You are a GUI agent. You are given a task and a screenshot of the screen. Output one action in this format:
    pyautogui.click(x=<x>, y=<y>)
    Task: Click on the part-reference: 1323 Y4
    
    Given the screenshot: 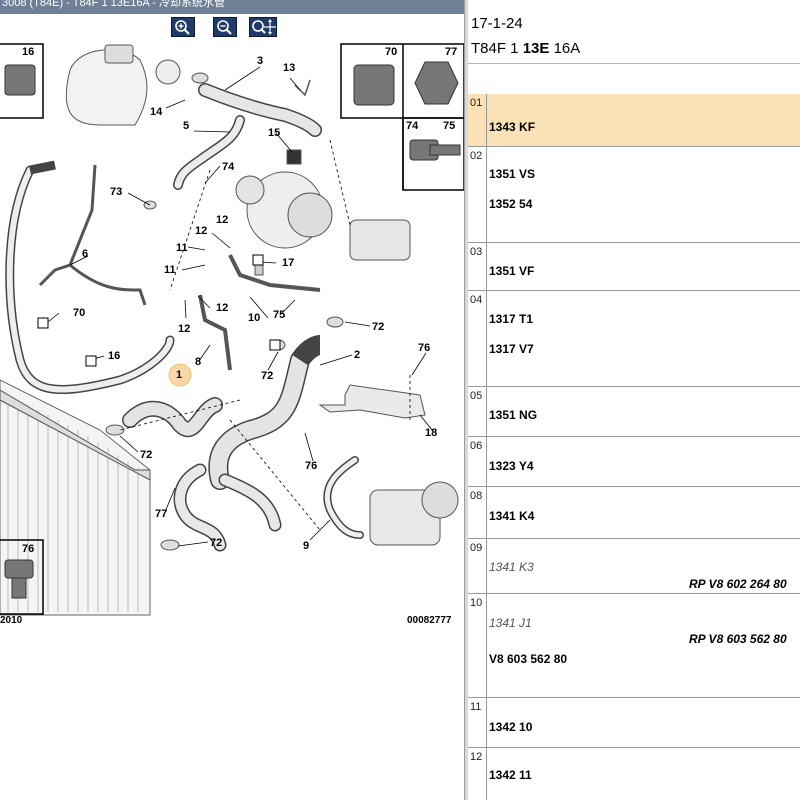 What is the action you would take?
    pyautogui.click(x=511, y=466)
    